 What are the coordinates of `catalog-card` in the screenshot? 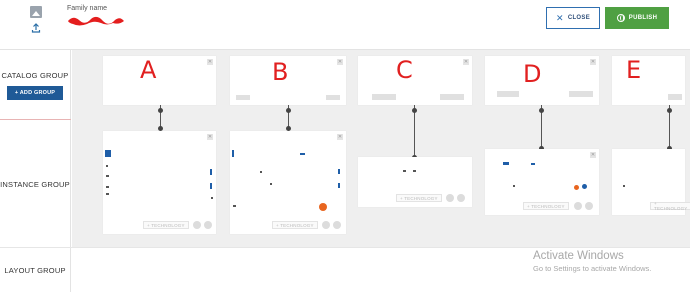 It's located at (648, 80).